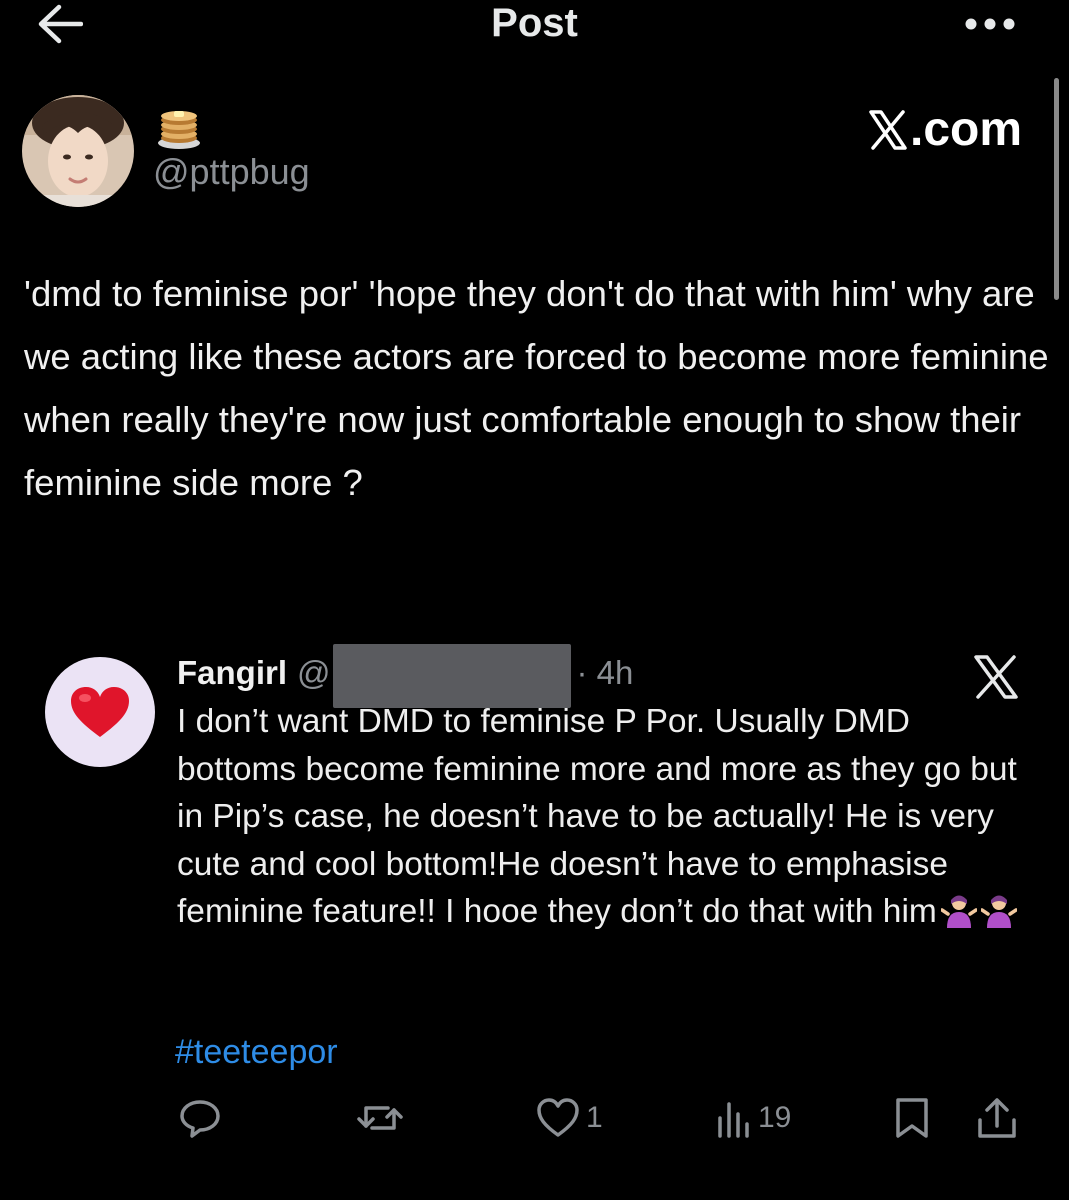 Image resolution: width=1069 pixels, height=1200 pixels. I want to click on share-button, so click(997, 1118).